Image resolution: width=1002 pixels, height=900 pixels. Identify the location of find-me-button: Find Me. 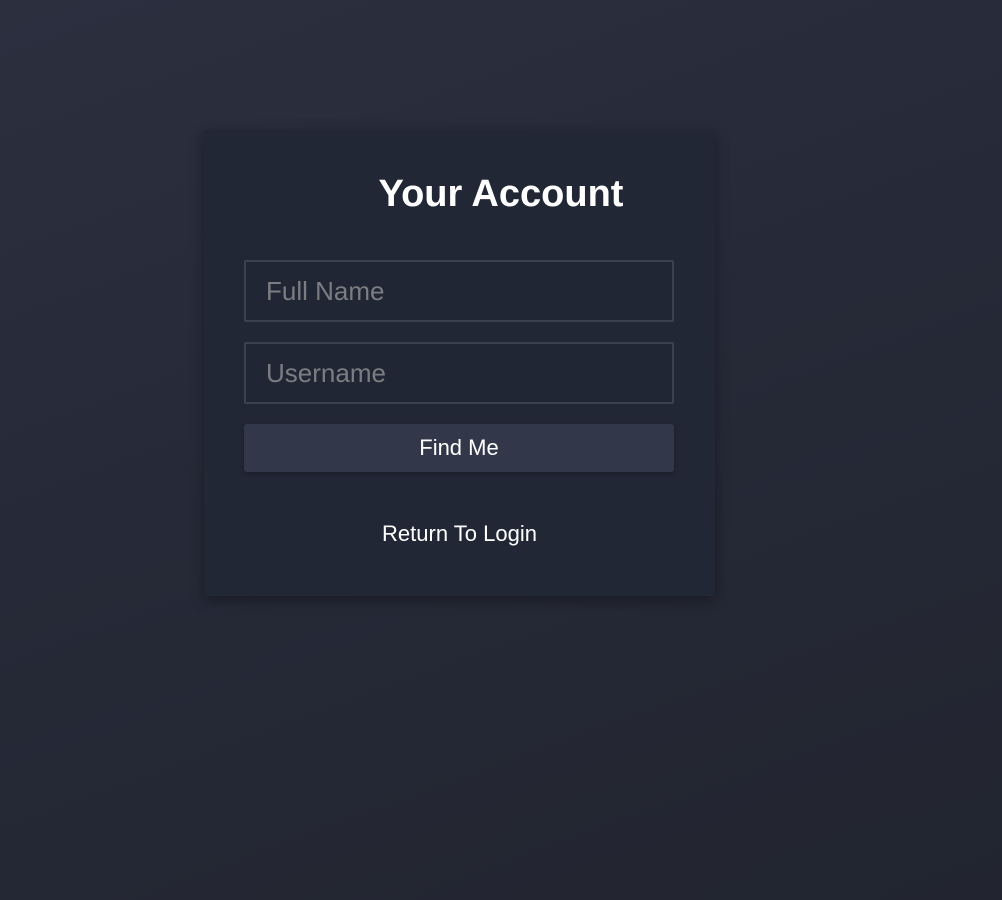
(459, 448).